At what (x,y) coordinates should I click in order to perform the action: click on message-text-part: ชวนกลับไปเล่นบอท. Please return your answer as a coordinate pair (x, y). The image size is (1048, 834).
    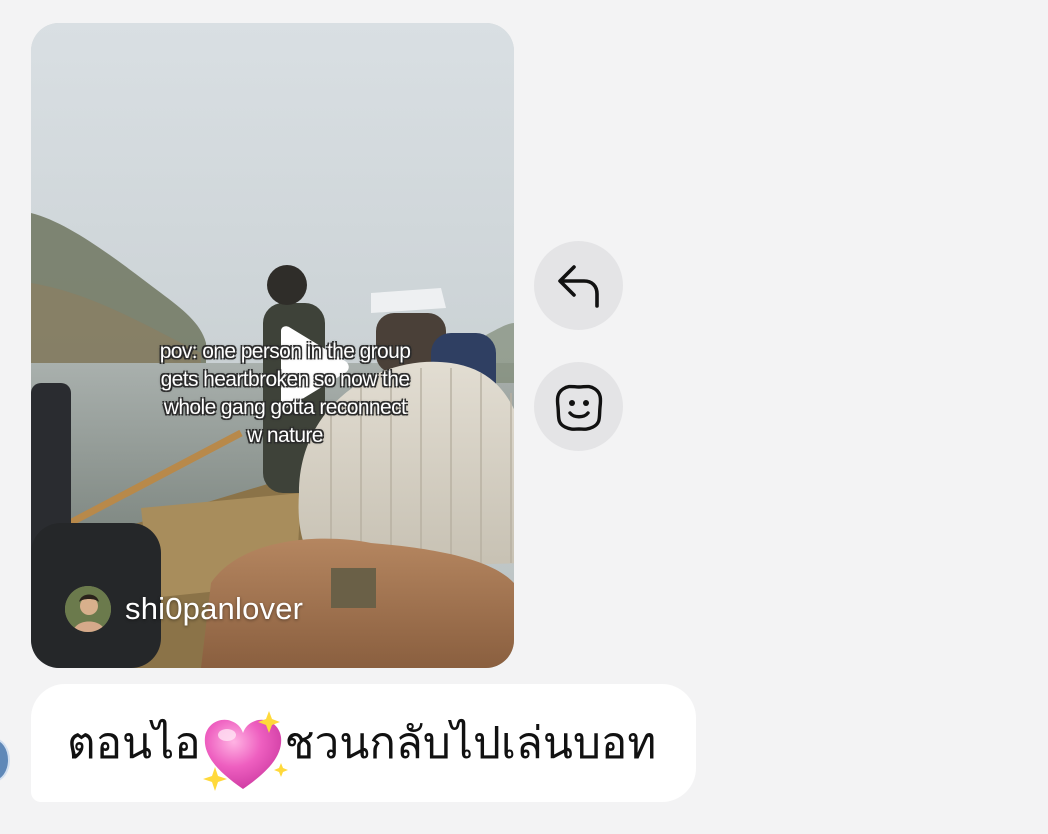
    Looking at the image, I should click on (470, 743).